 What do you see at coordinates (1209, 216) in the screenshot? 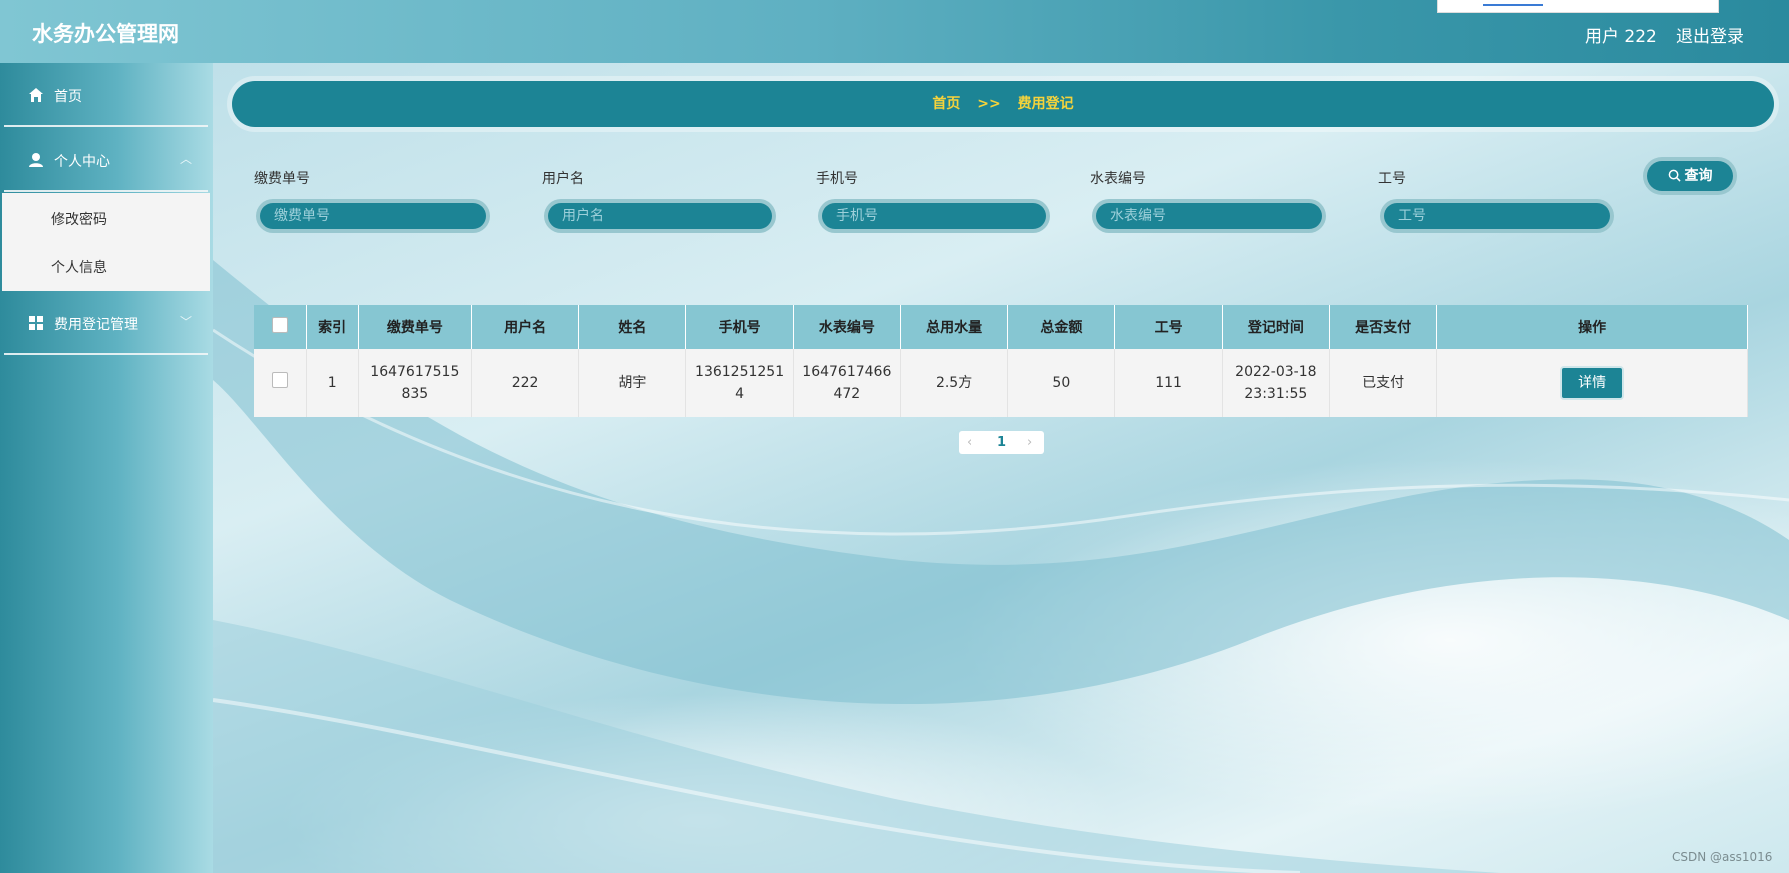
I see `meter-no-input` at bounding box center [1209, 216].